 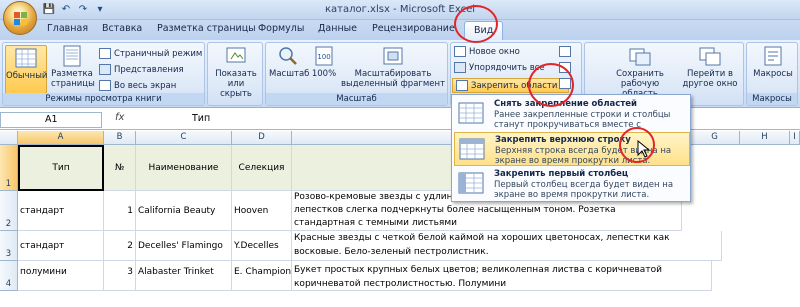 I want to click on tab-page-layout: Разметка страницы, so click(x=206, y=28).